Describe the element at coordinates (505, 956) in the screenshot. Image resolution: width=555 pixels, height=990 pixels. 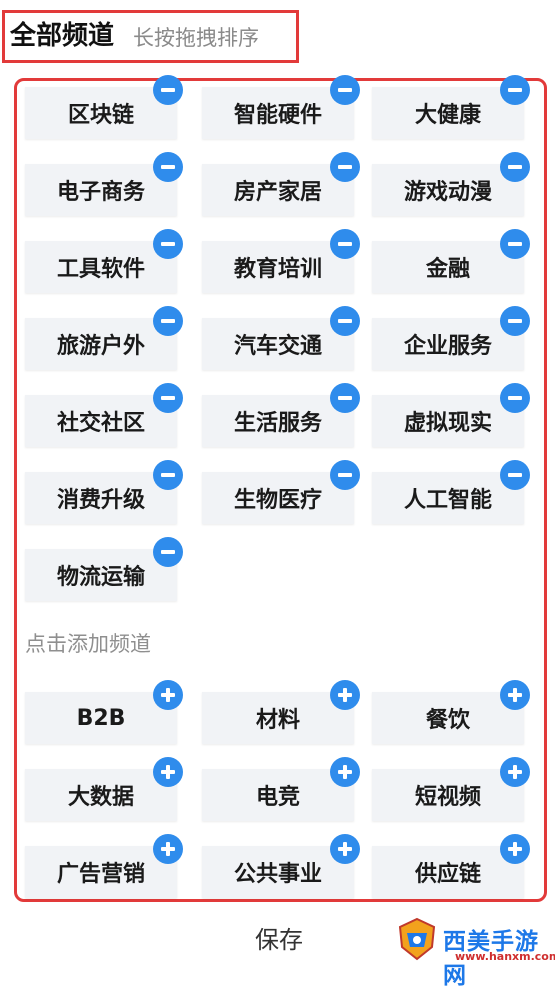
I see `watermark-url: www.hanxm.com` at that location.